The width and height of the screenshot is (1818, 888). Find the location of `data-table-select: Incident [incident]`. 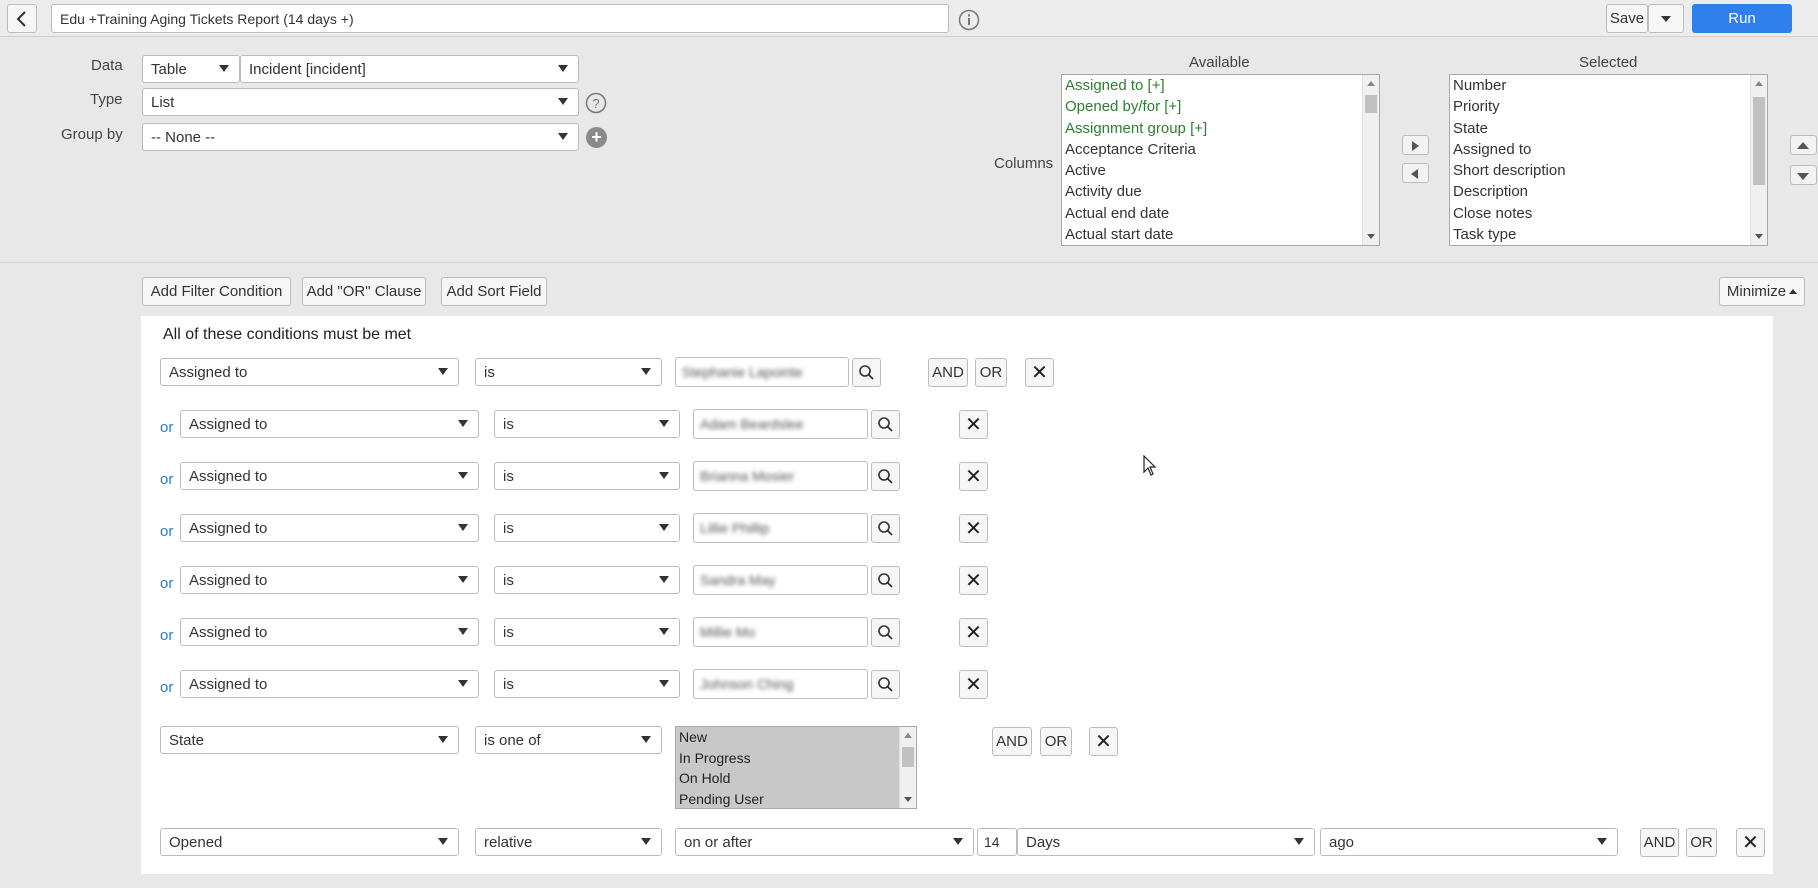

data-table-select: Incident [incident] is located at coordinates (409, 69).